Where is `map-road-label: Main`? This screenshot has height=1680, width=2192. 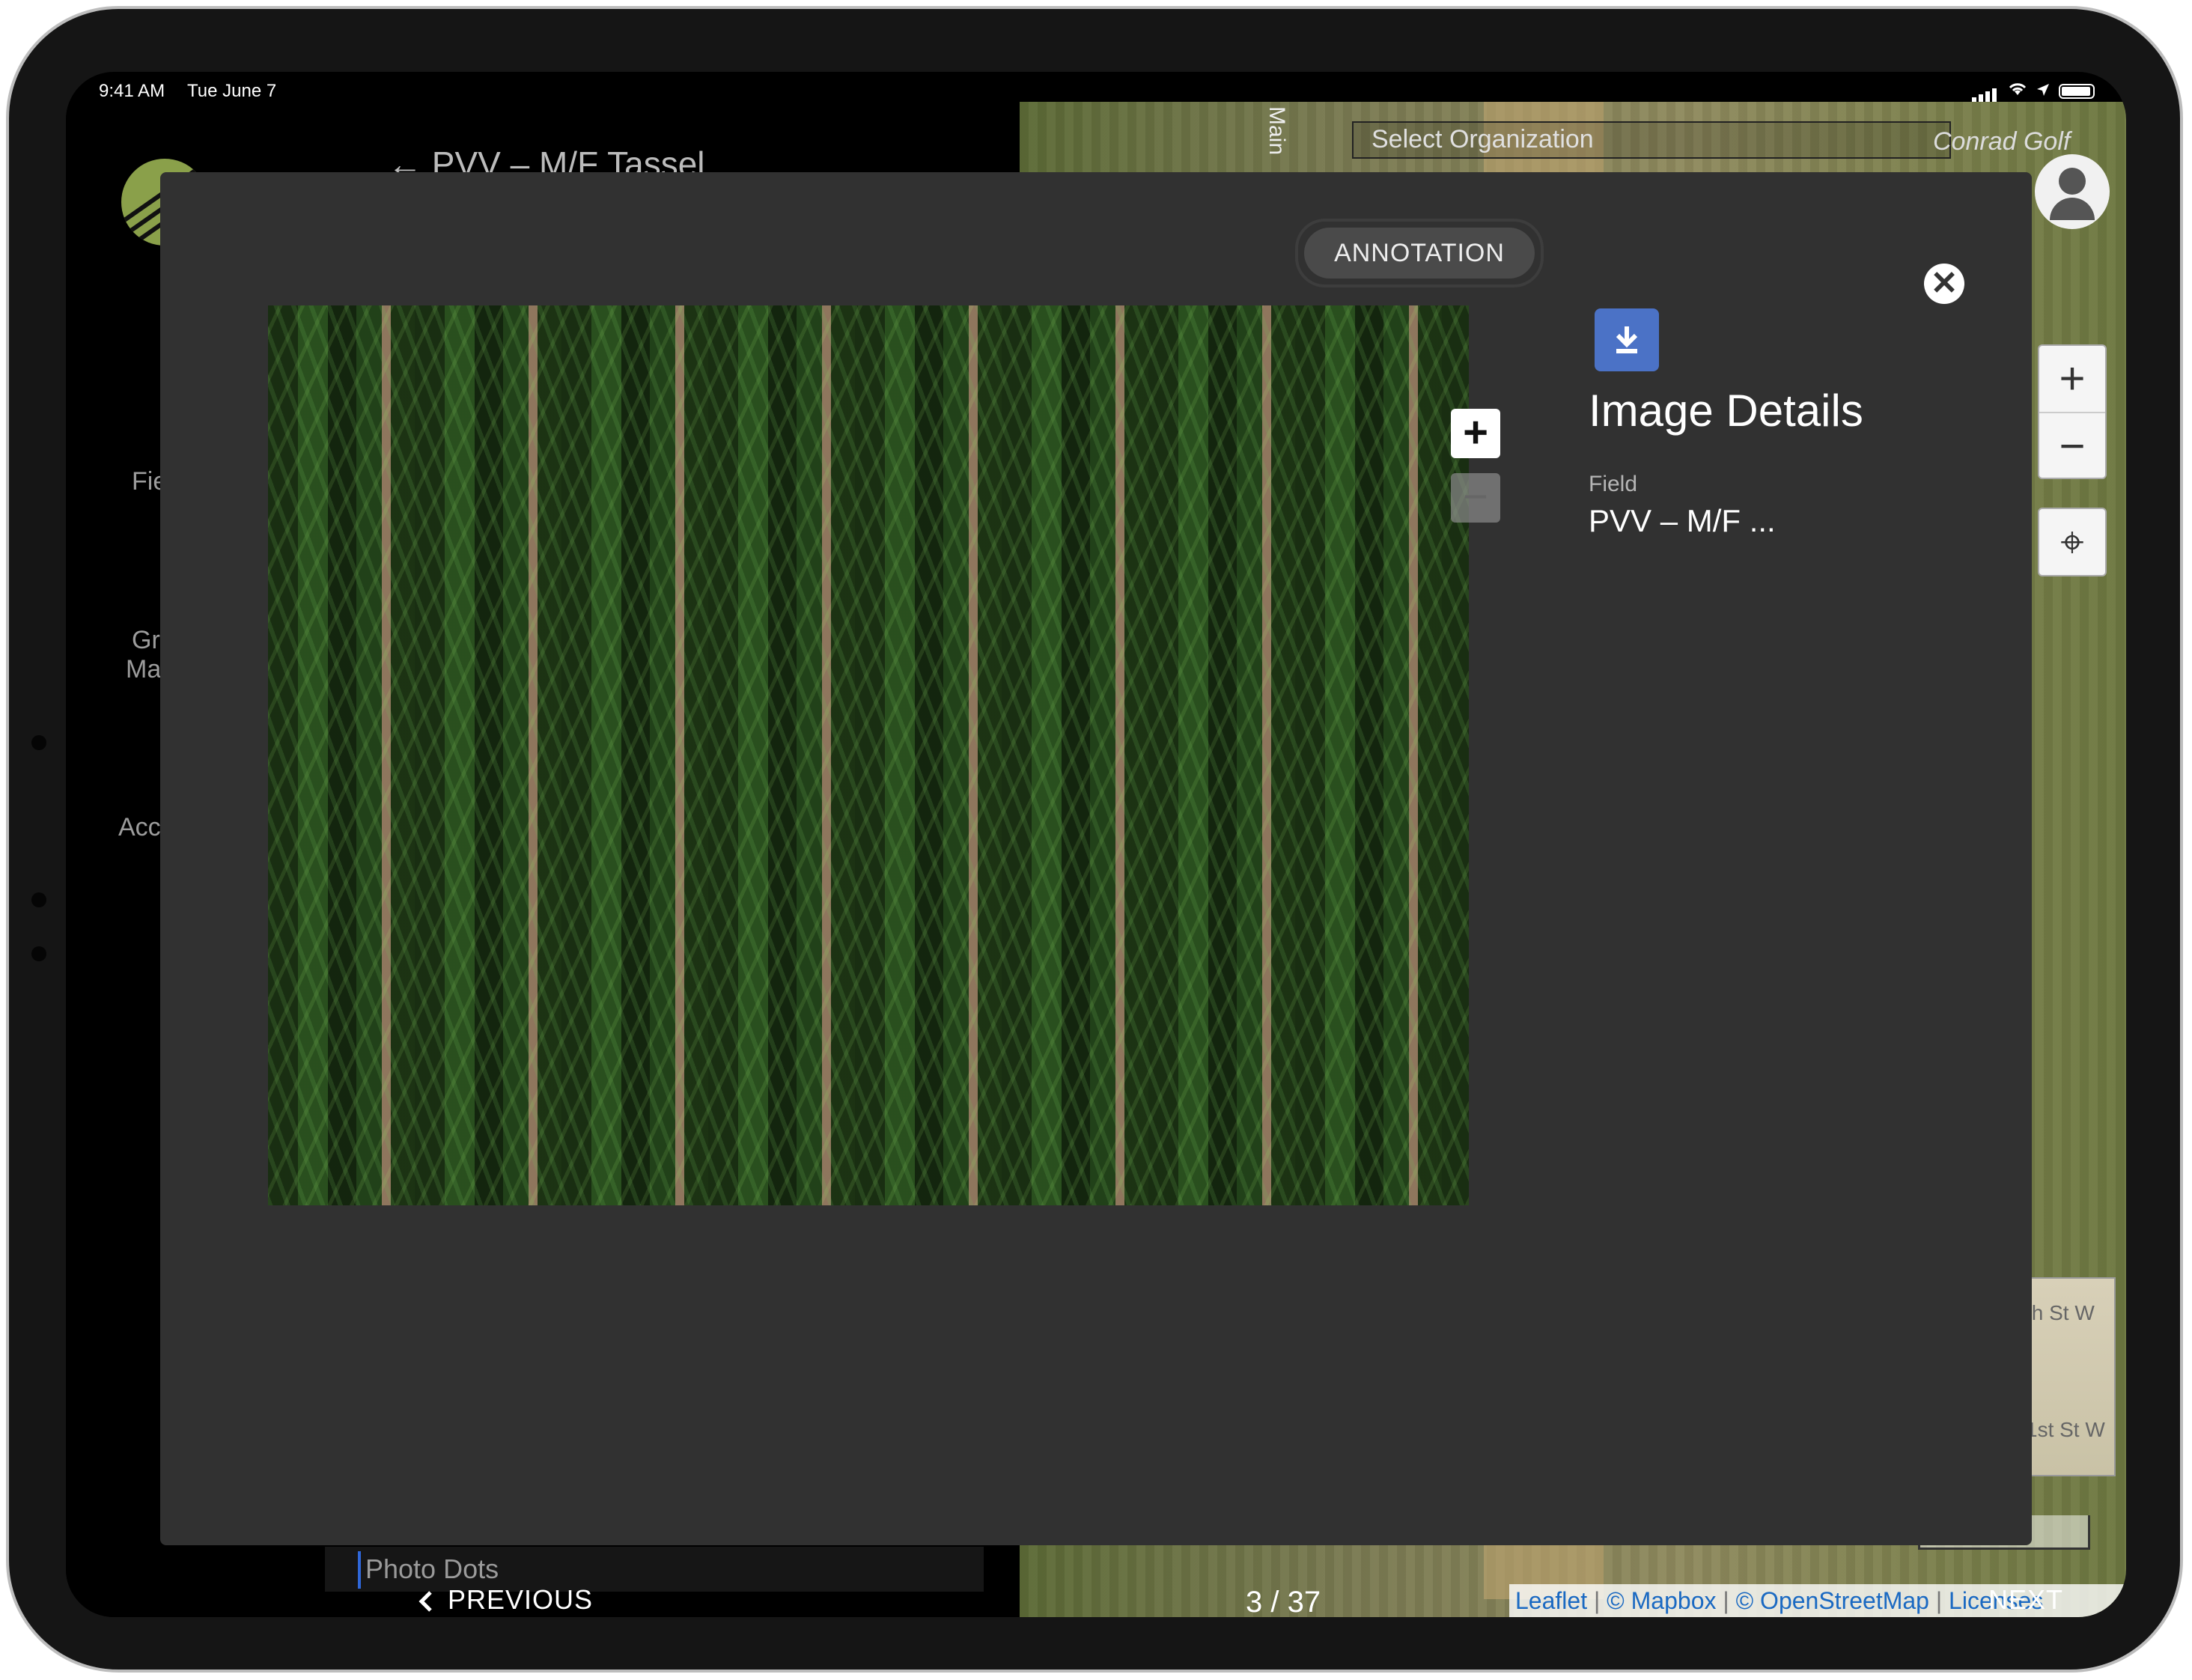 map-road-label: Main is located at coordinates (1276, 131).